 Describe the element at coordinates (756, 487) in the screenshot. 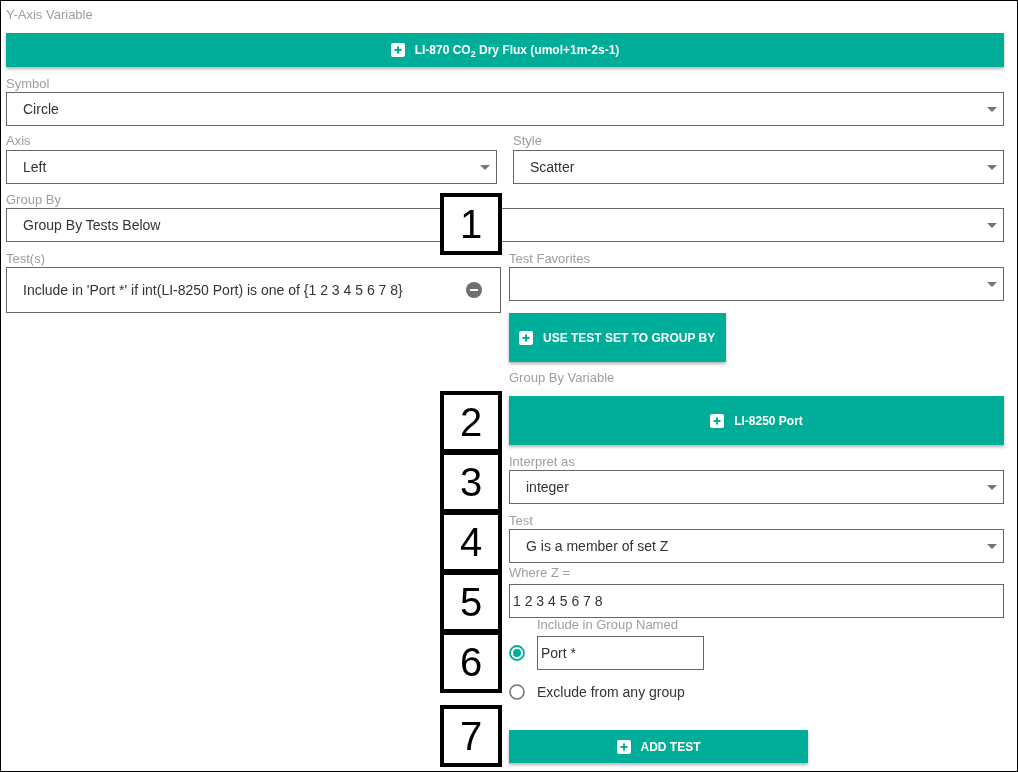

I see `dropdown: integer` at that location.